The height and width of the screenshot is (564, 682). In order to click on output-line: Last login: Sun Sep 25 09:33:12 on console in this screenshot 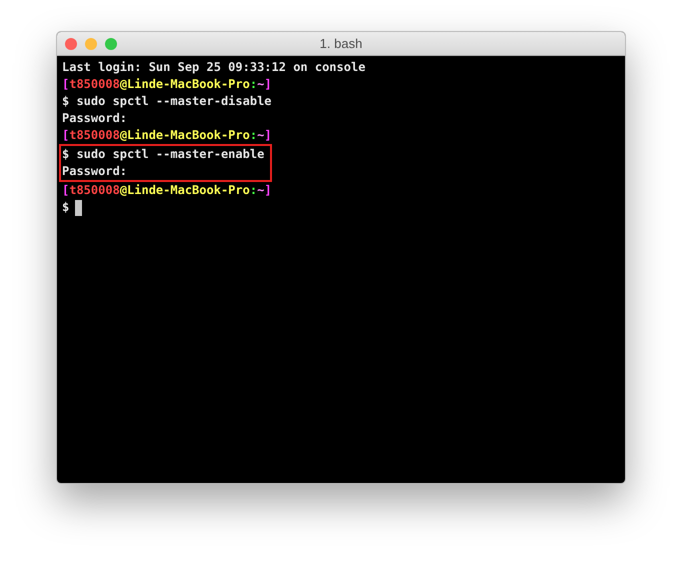, I will do `click(214, 67)`.